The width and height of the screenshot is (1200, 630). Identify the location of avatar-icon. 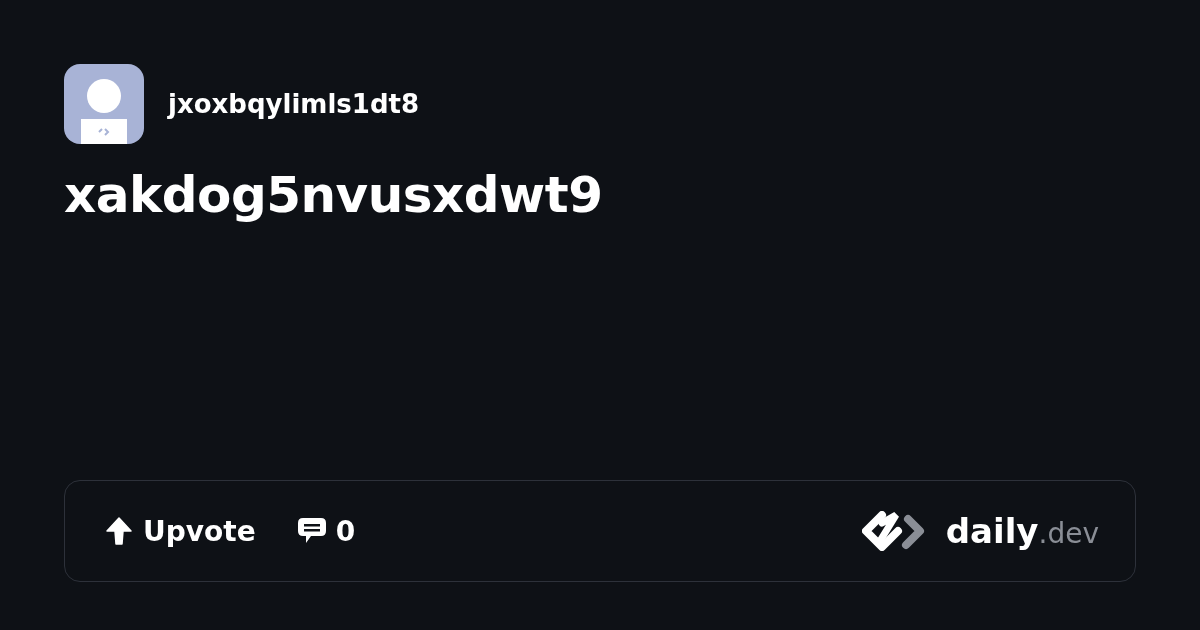
(104, 104).